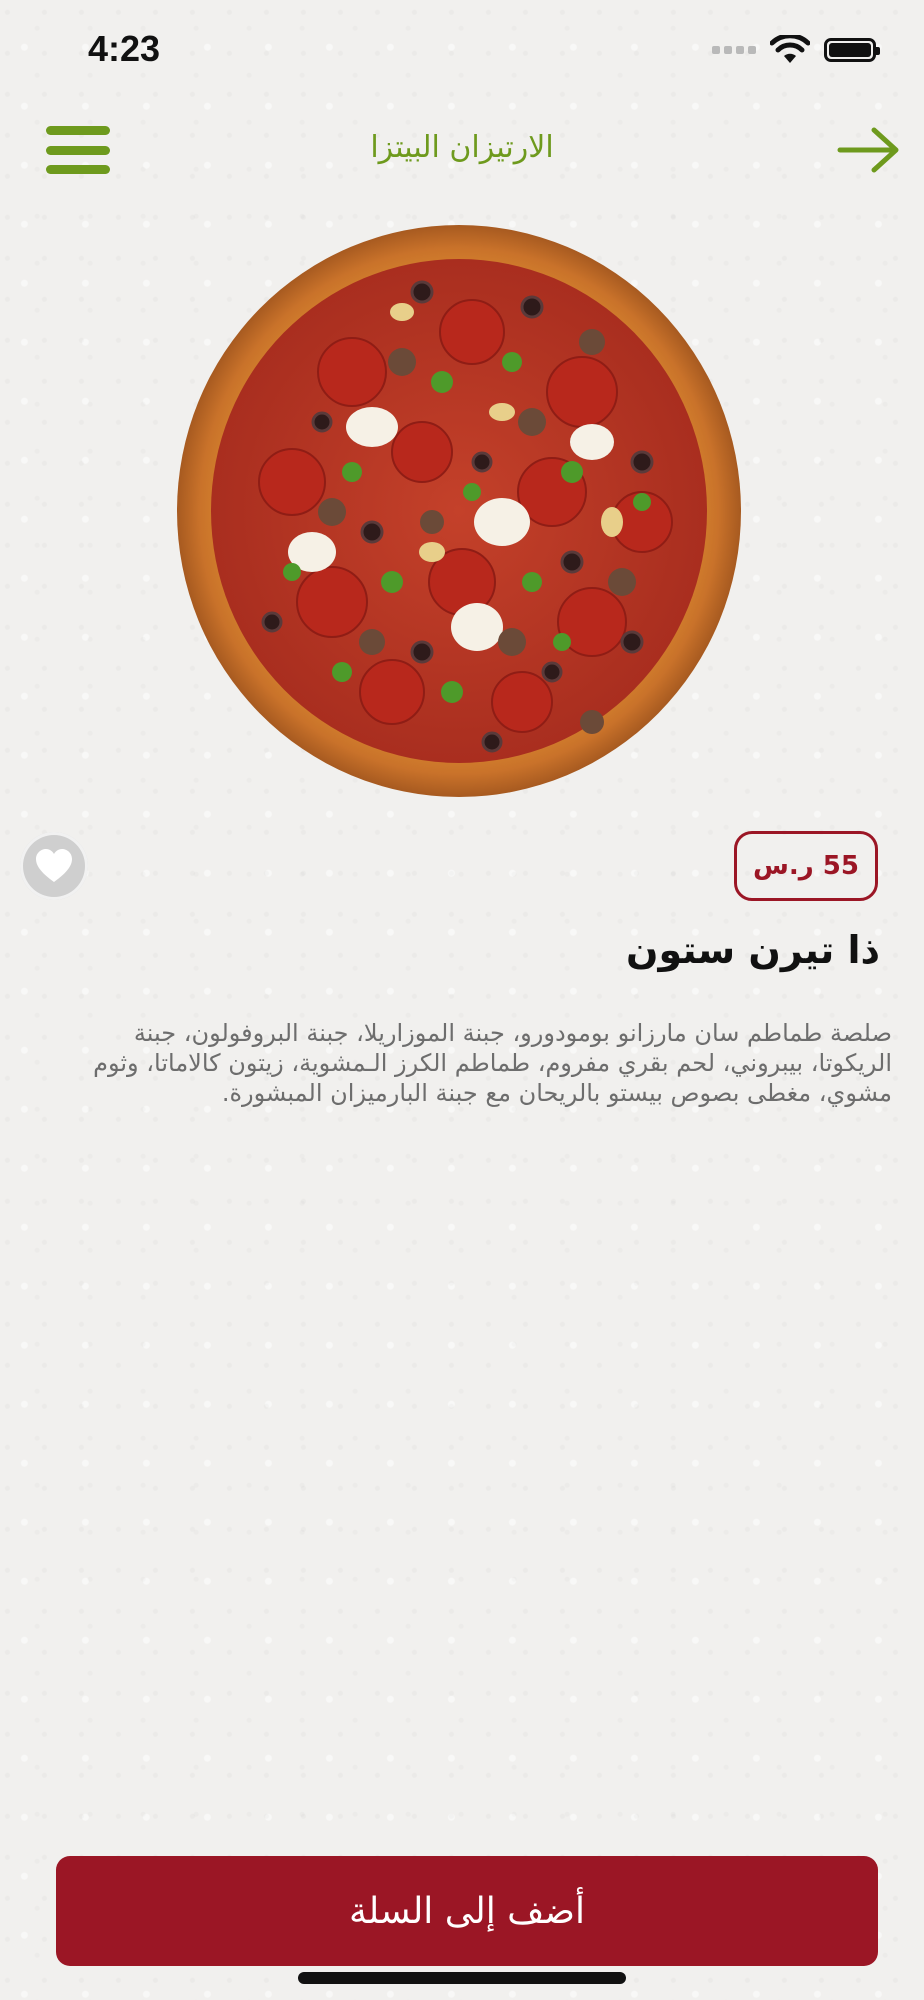  I want to click on cellular-signal-icon, so click(734, 50).